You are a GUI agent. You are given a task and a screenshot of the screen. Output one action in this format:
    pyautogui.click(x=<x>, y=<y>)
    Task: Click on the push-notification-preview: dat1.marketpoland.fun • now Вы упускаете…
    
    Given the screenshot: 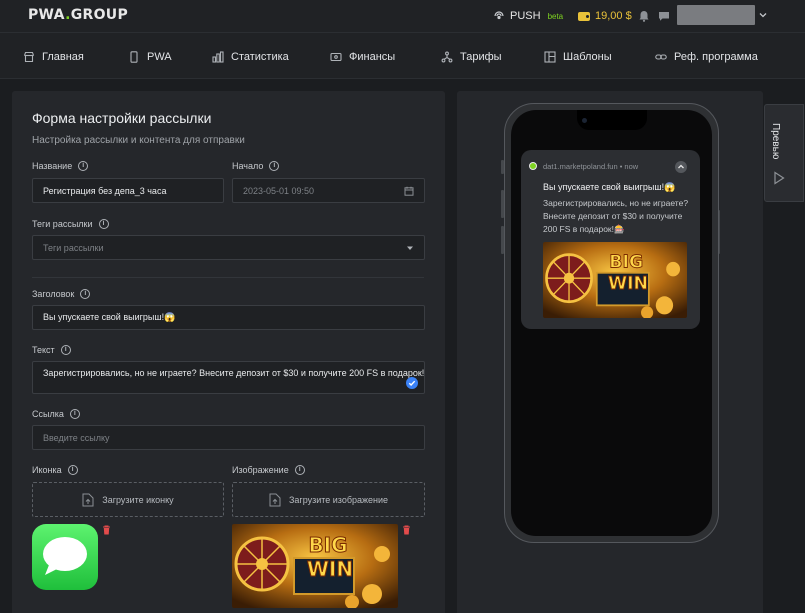 What is the action you would take?
    pyautogui.click(x=610, y=239)
    